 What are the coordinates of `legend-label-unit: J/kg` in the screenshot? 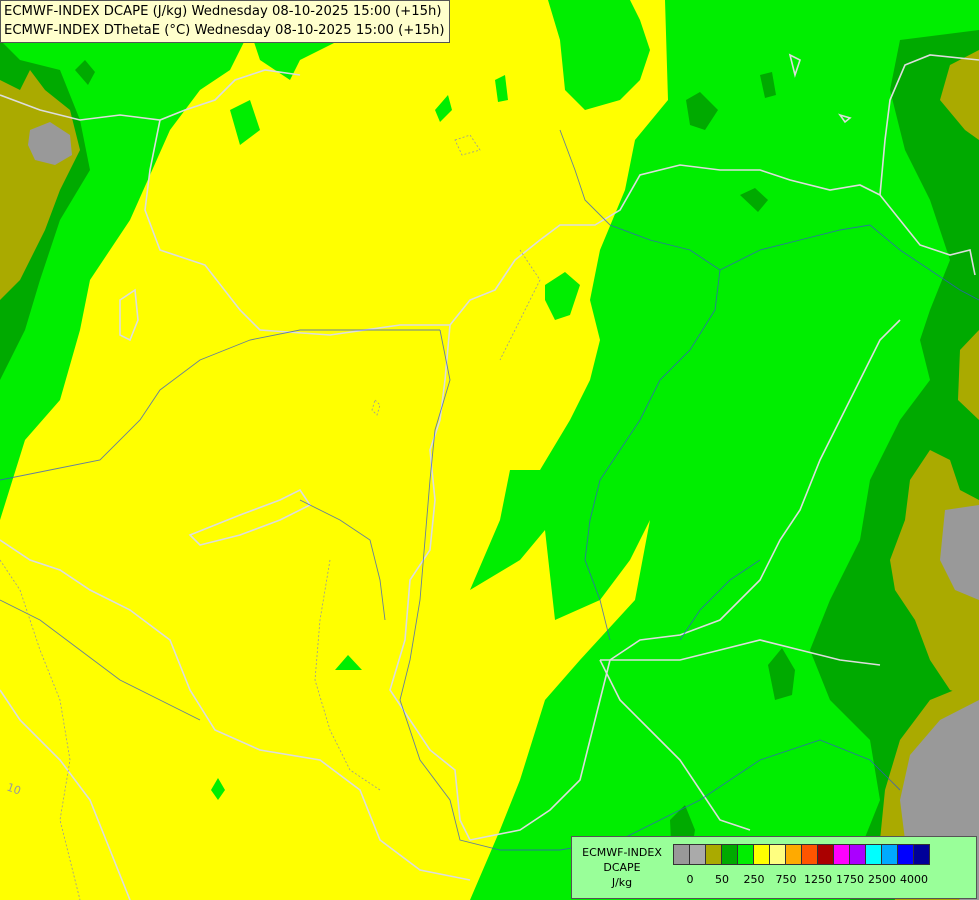 It's located at (622, 882).